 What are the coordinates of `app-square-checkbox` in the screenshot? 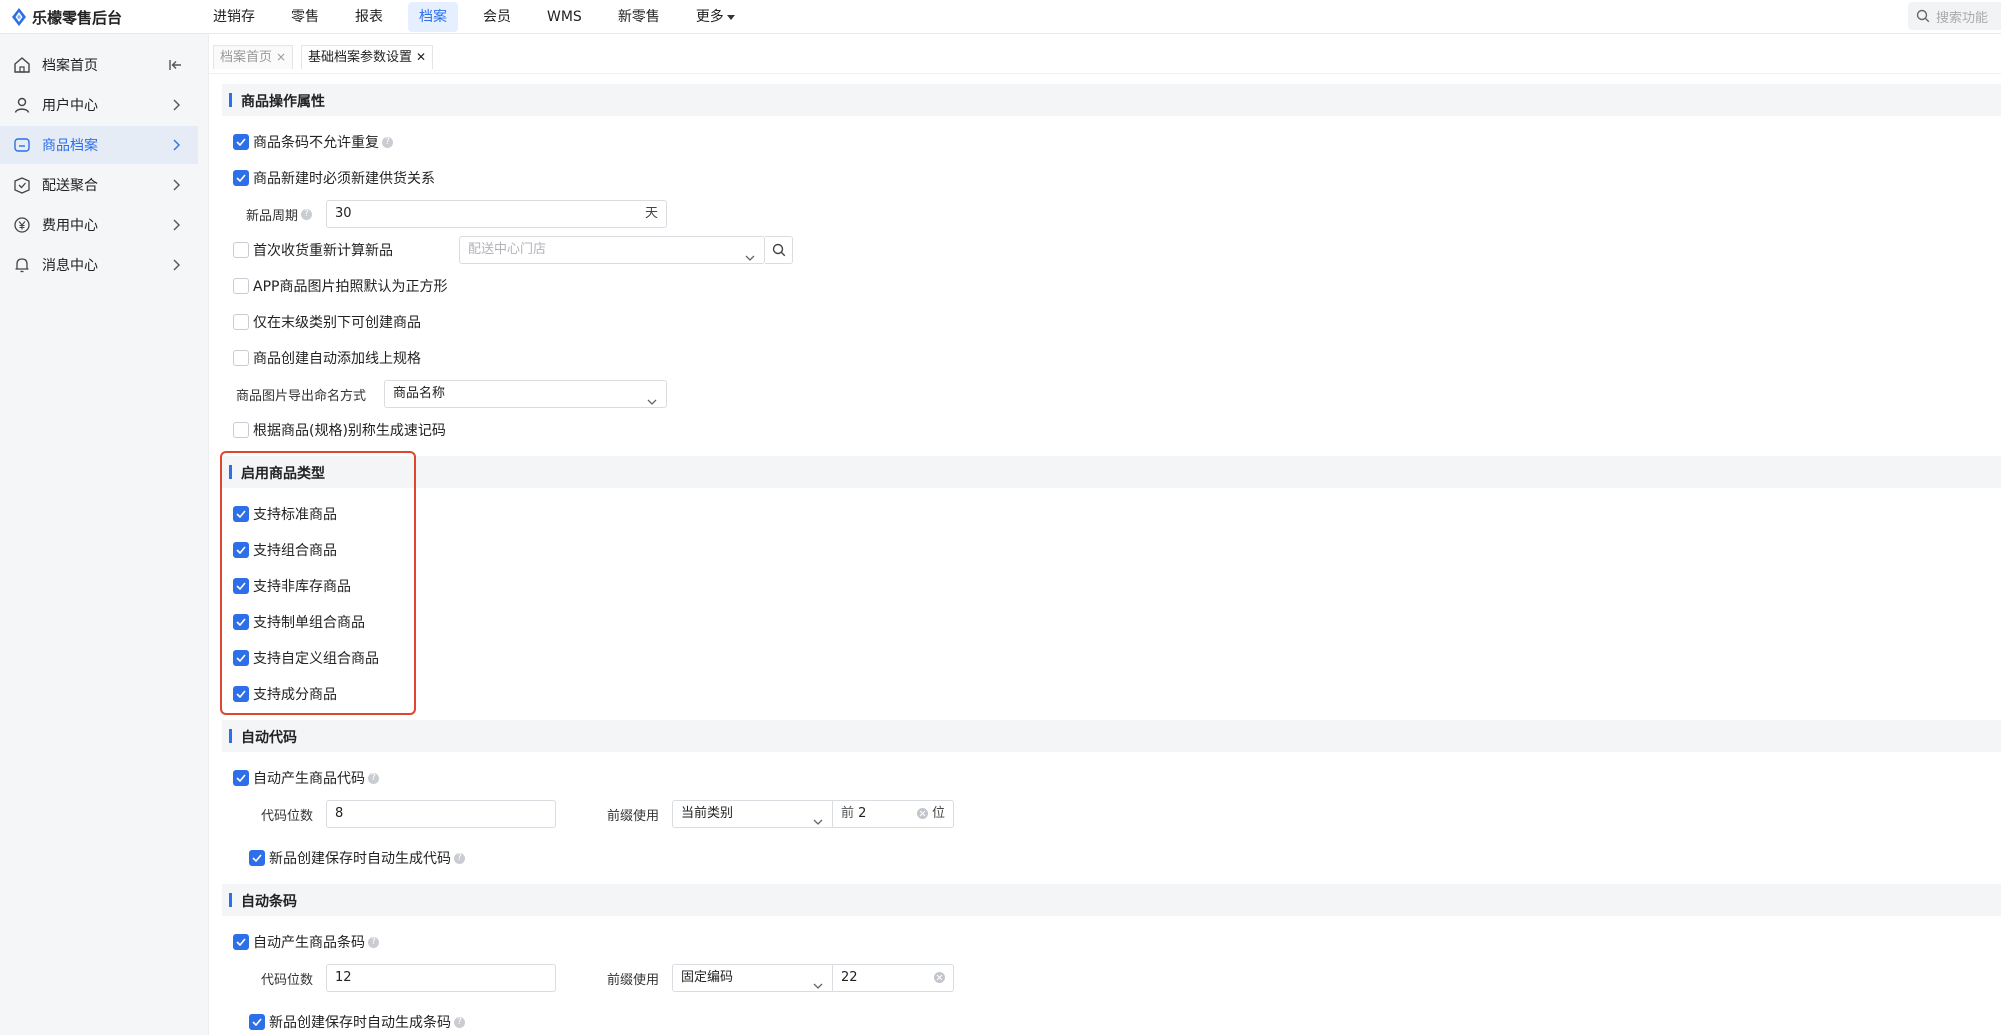 It's located at (241, 286).